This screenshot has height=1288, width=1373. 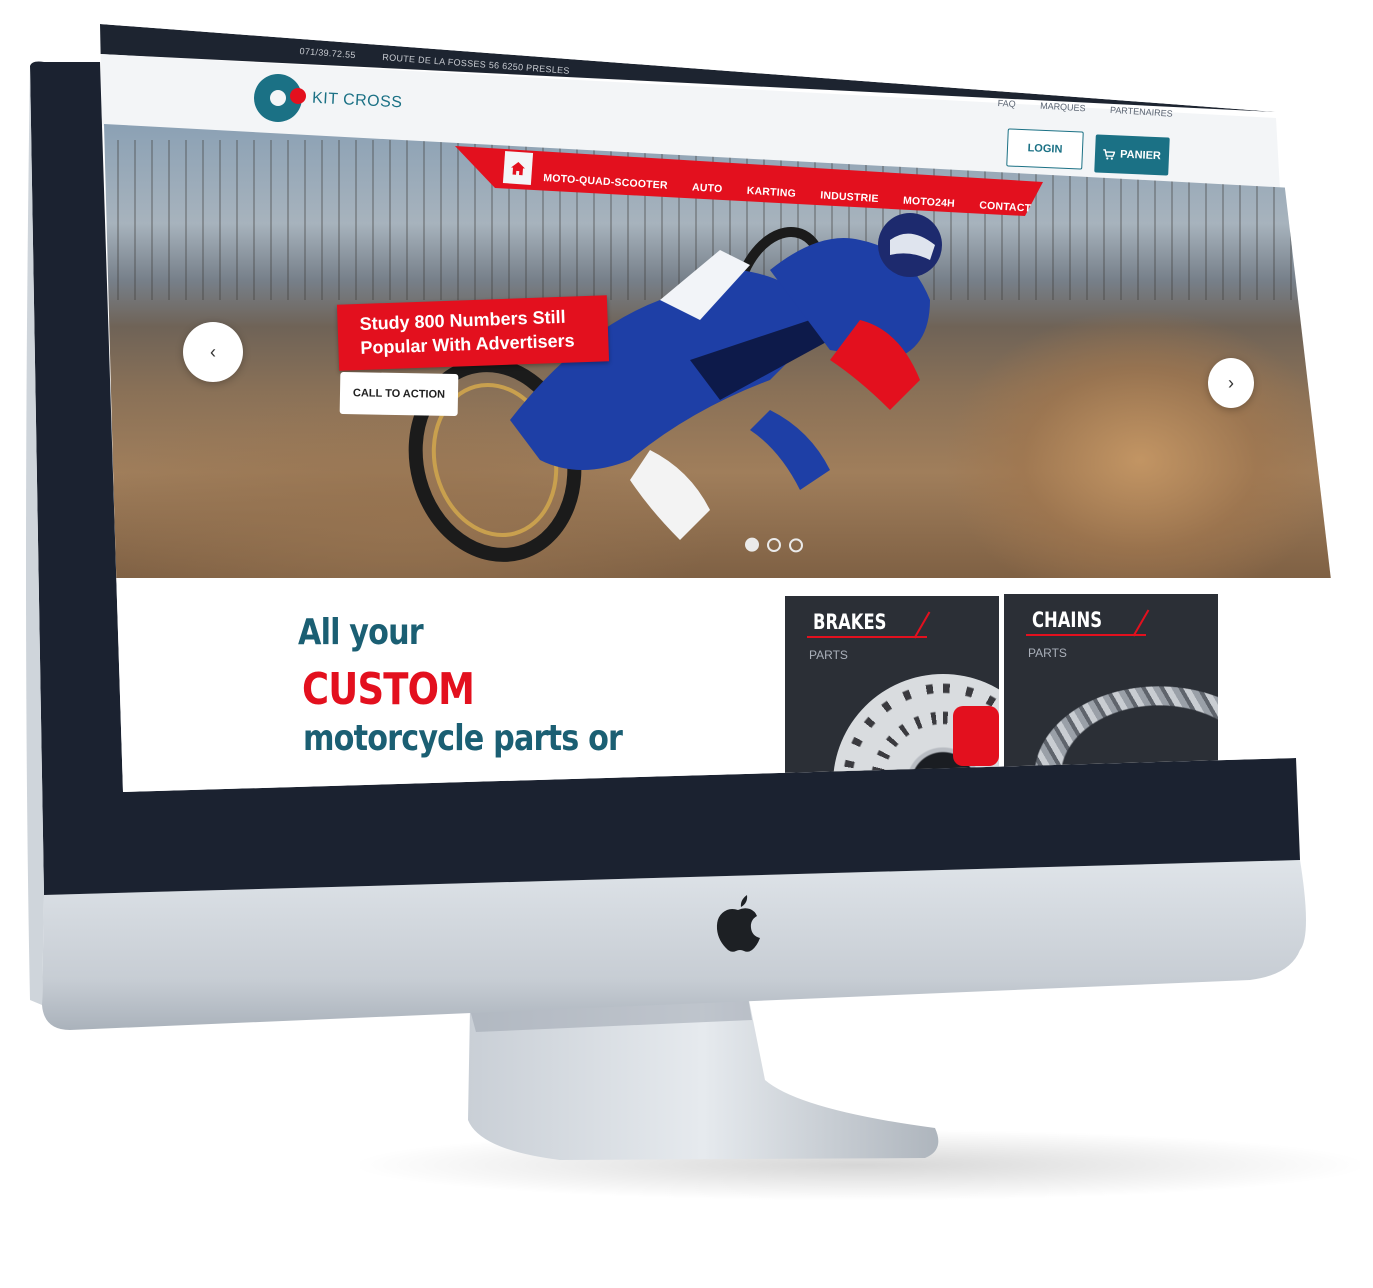 I want to click on slider-dots, so click(x=774, y=545).